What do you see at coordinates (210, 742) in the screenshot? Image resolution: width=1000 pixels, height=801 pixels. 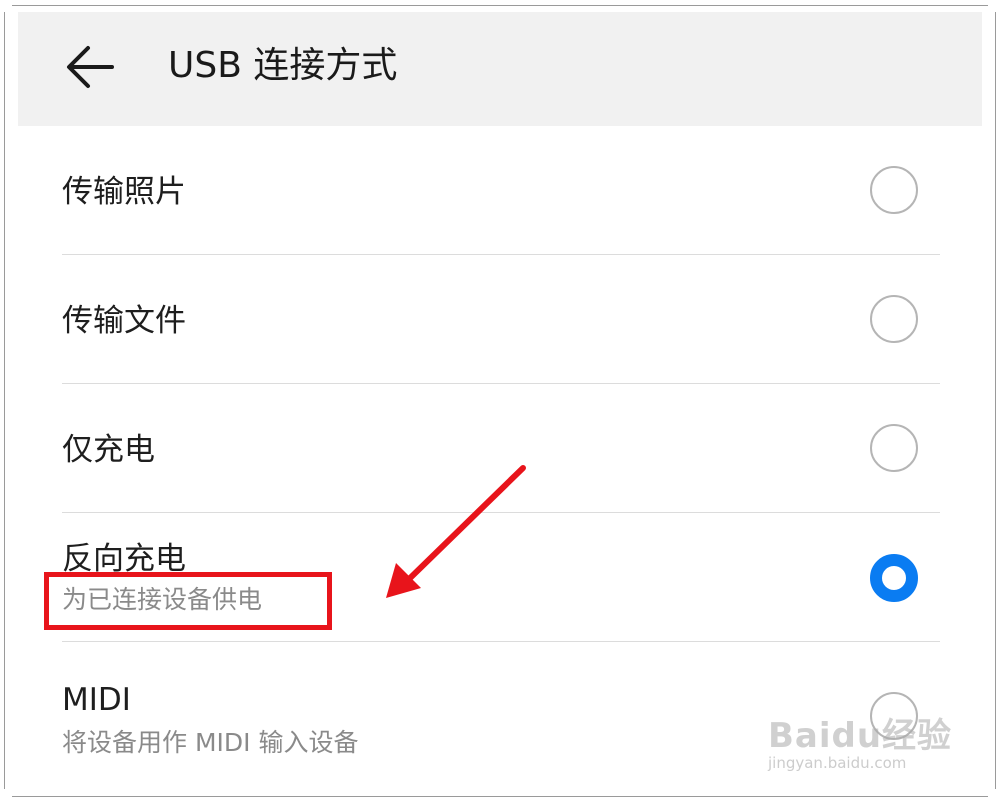 I see `option-subtitle: 将设备用作 MIDI 输入设备` at bounding box center [210, 742].